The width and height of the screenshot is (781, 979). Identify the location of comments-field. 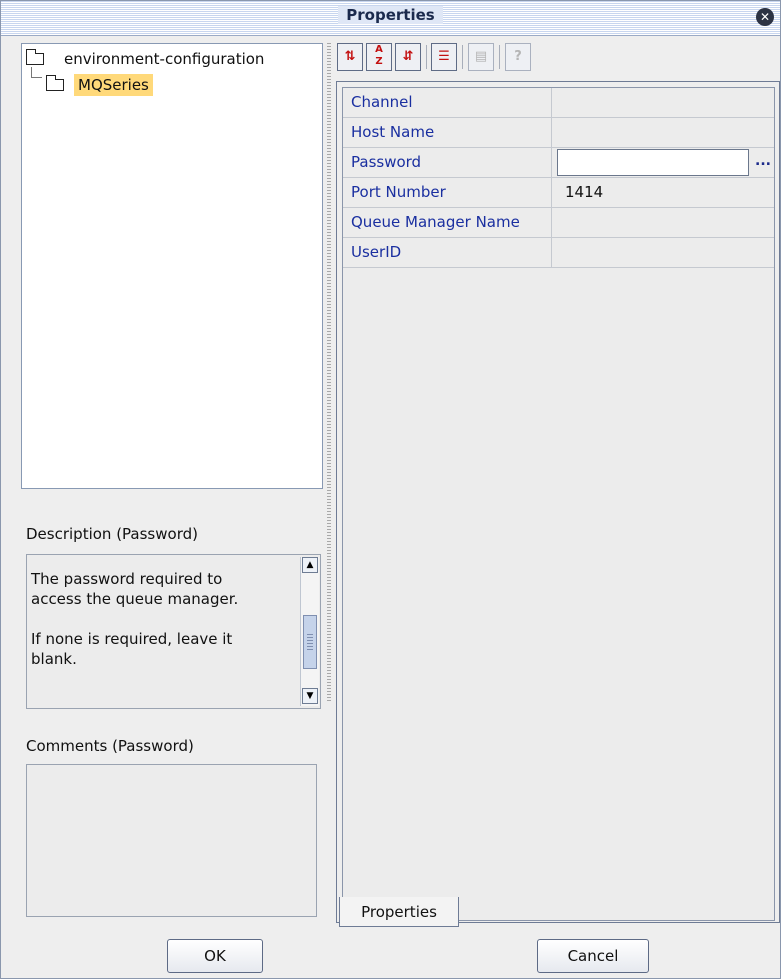
(171, 840).